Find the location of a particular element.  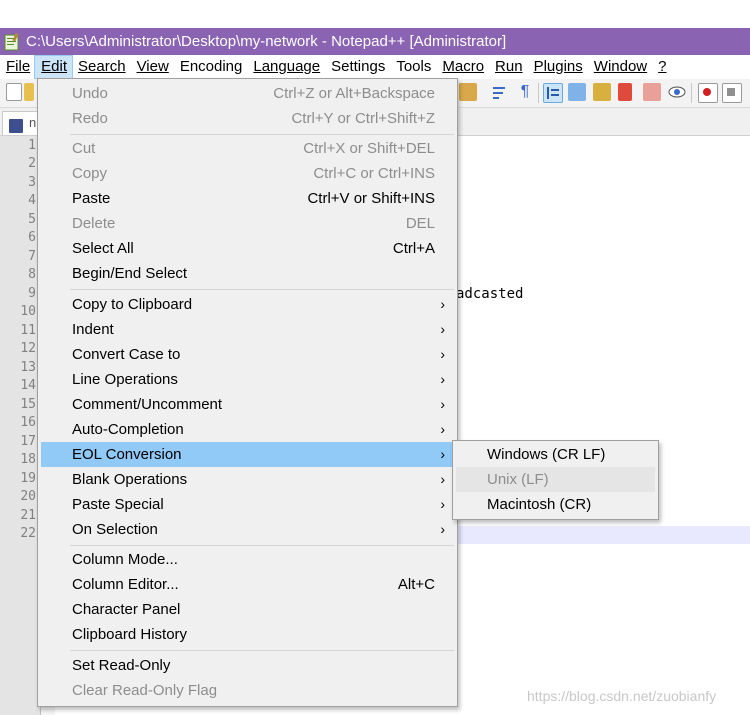

menu-indent: Indent › is located at coordinates (247, 329).